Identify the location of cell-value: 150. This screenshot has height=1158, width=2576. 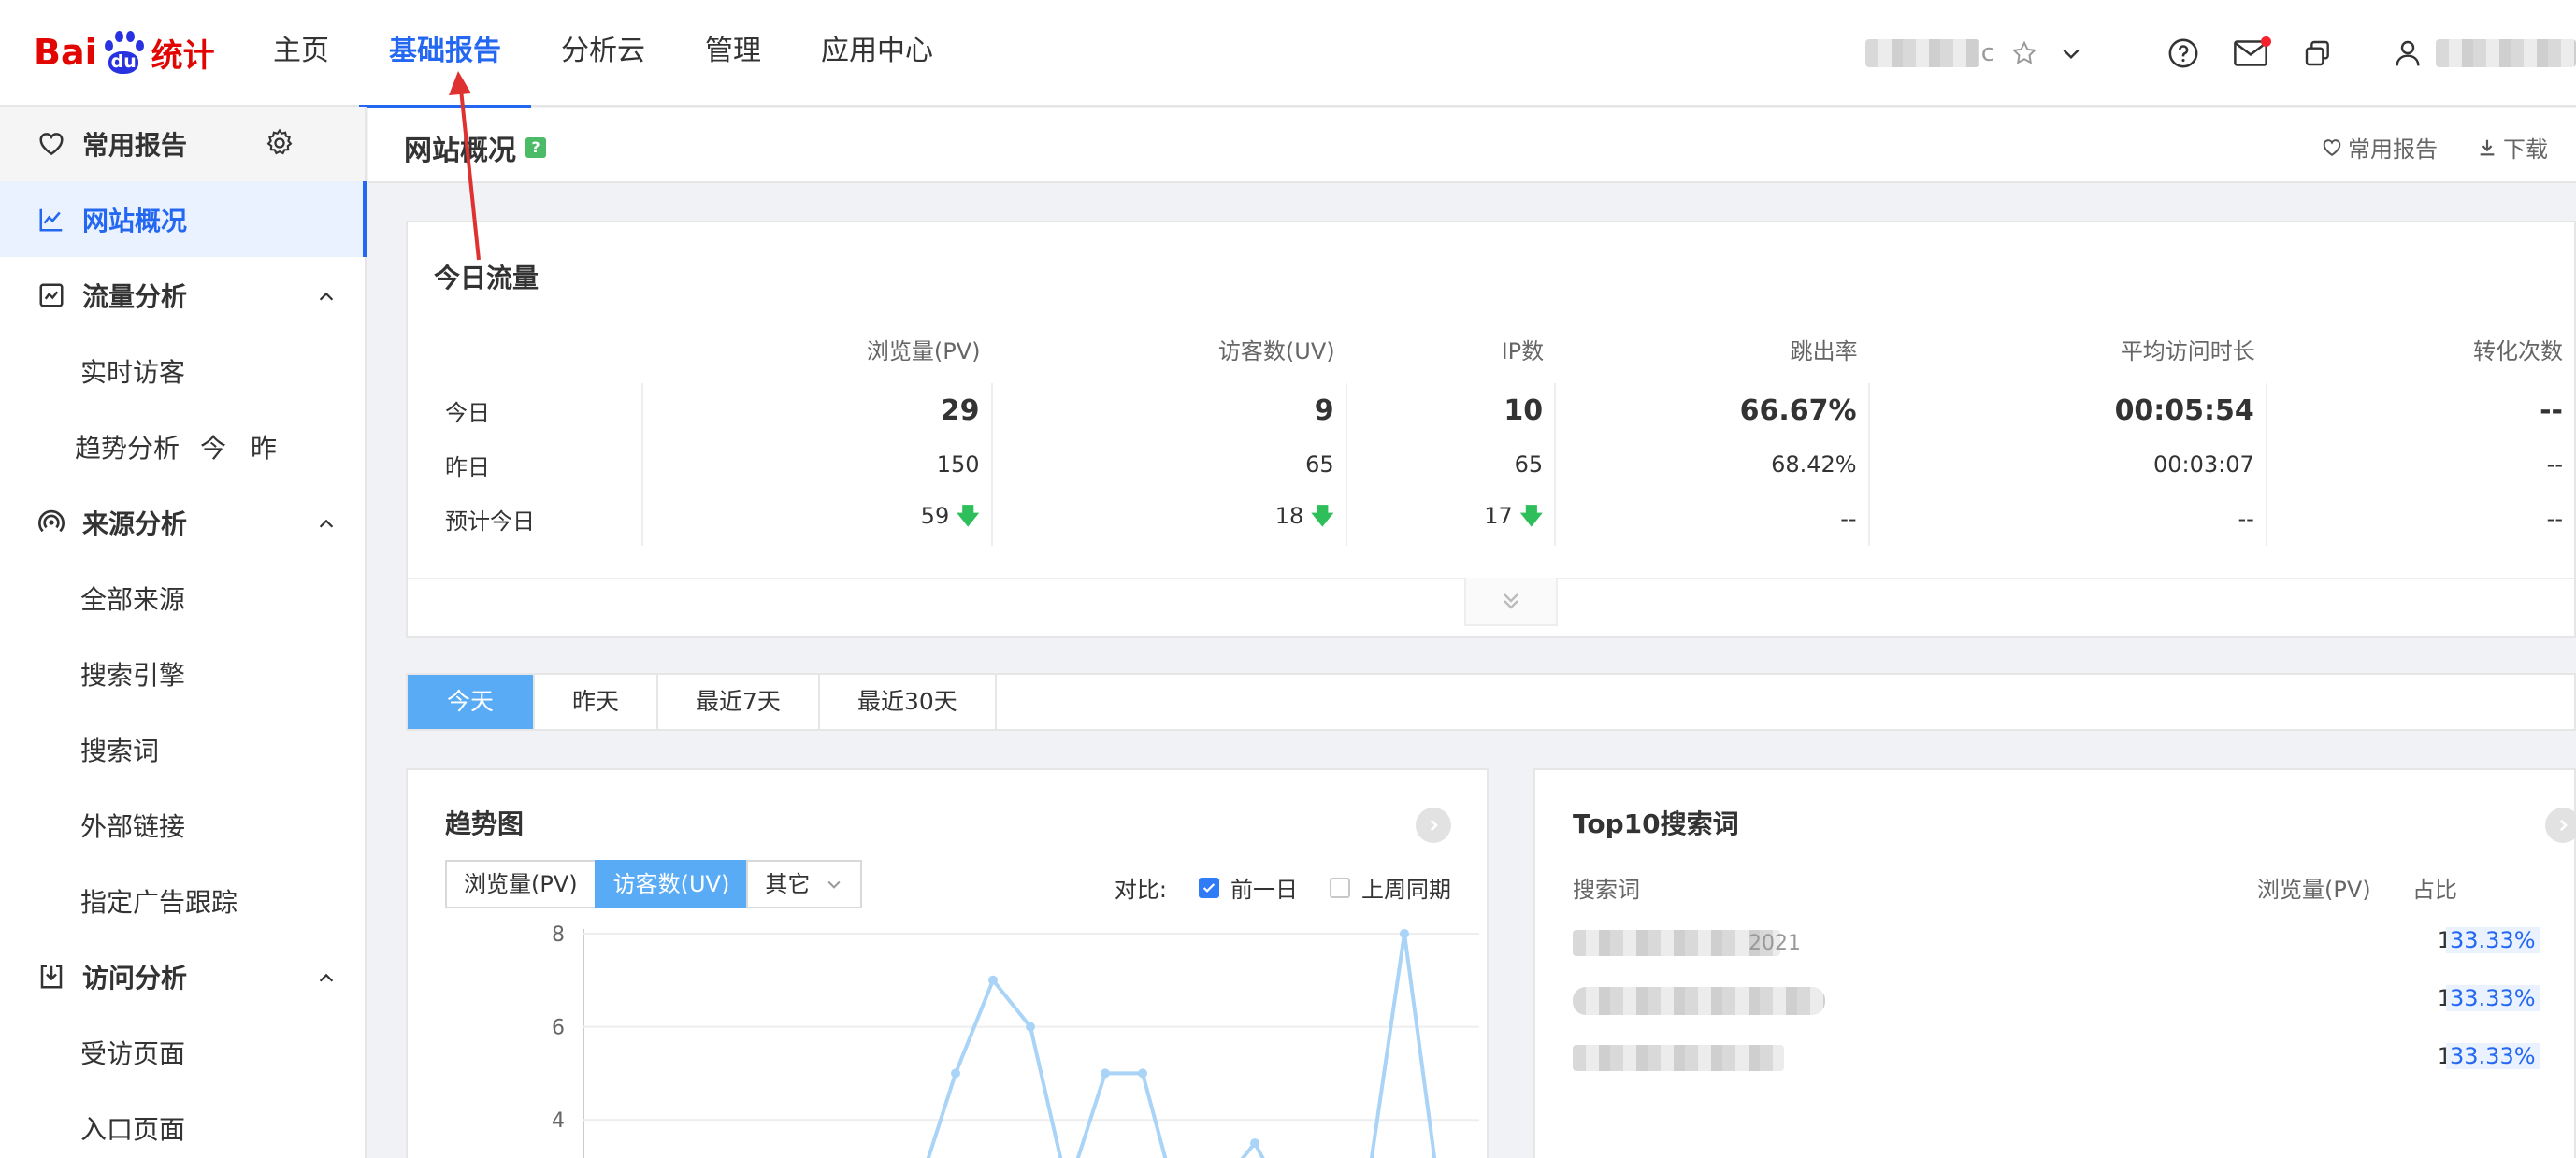
(817, 464).